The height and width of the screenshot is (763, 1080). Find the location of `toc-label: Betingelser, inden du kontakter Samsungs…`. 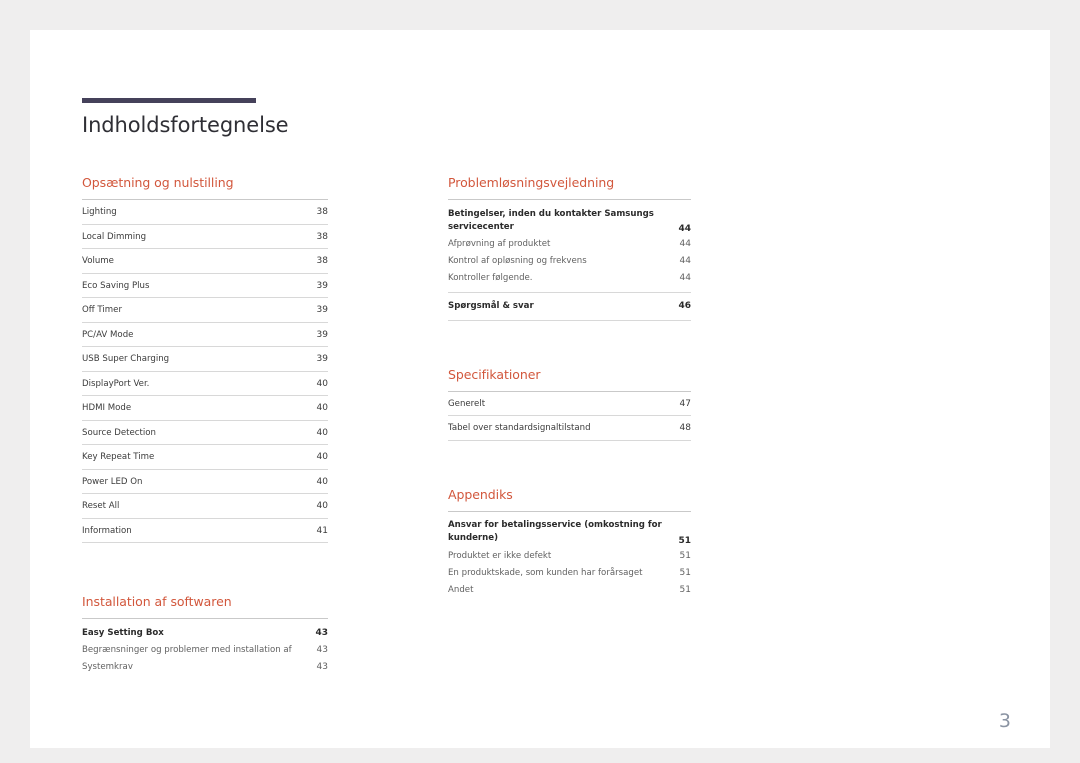

toc-label: Betingelser, inden du kontakter Samsungs… is located at coordinates (551, 220).